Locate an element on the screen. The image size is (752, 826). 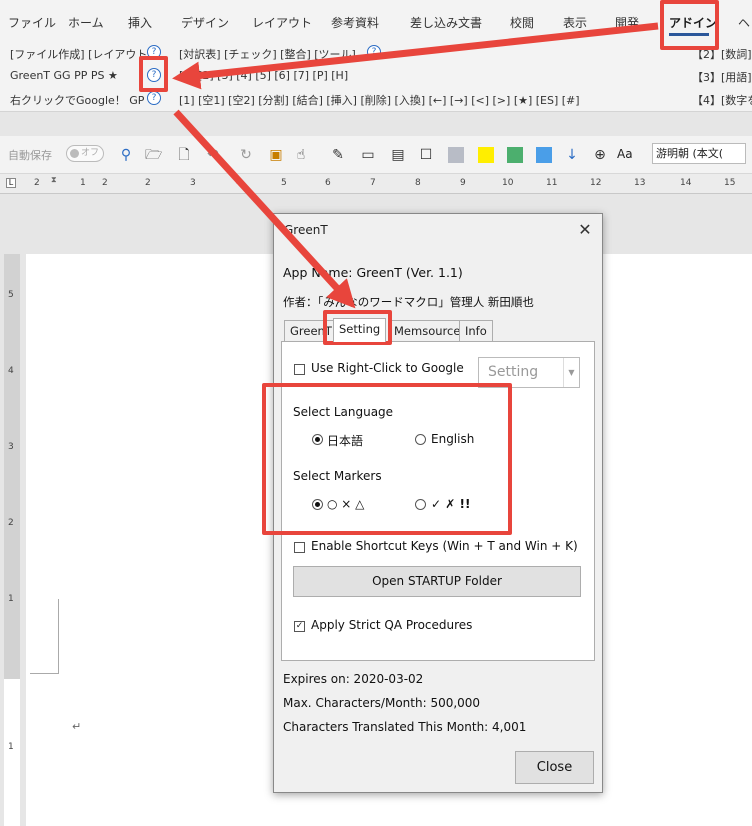
help-icon-row3: ? is located at coordinates (154, 98).